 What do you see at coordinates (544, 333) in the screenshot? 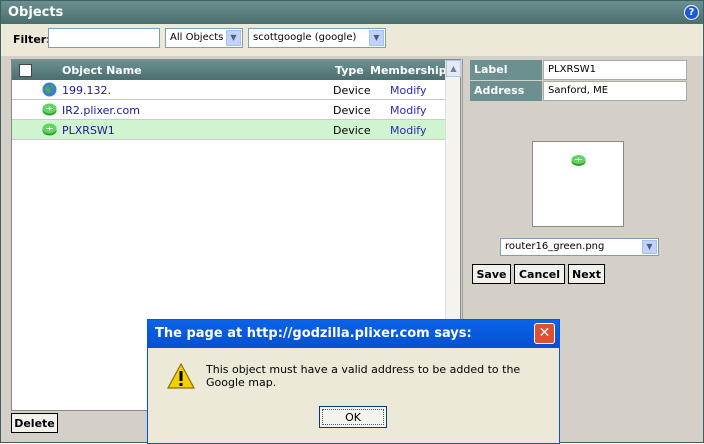
I see `close-icon: ✕` at bounding box center [544, 333].